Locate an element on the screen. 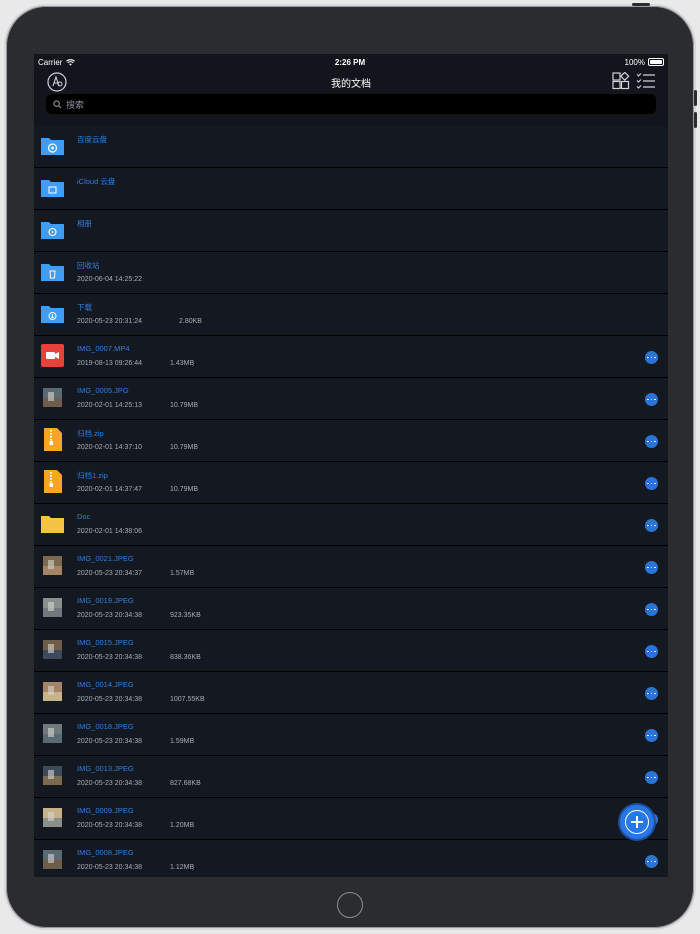  checklist-icon is located at coordinates (645, 81).